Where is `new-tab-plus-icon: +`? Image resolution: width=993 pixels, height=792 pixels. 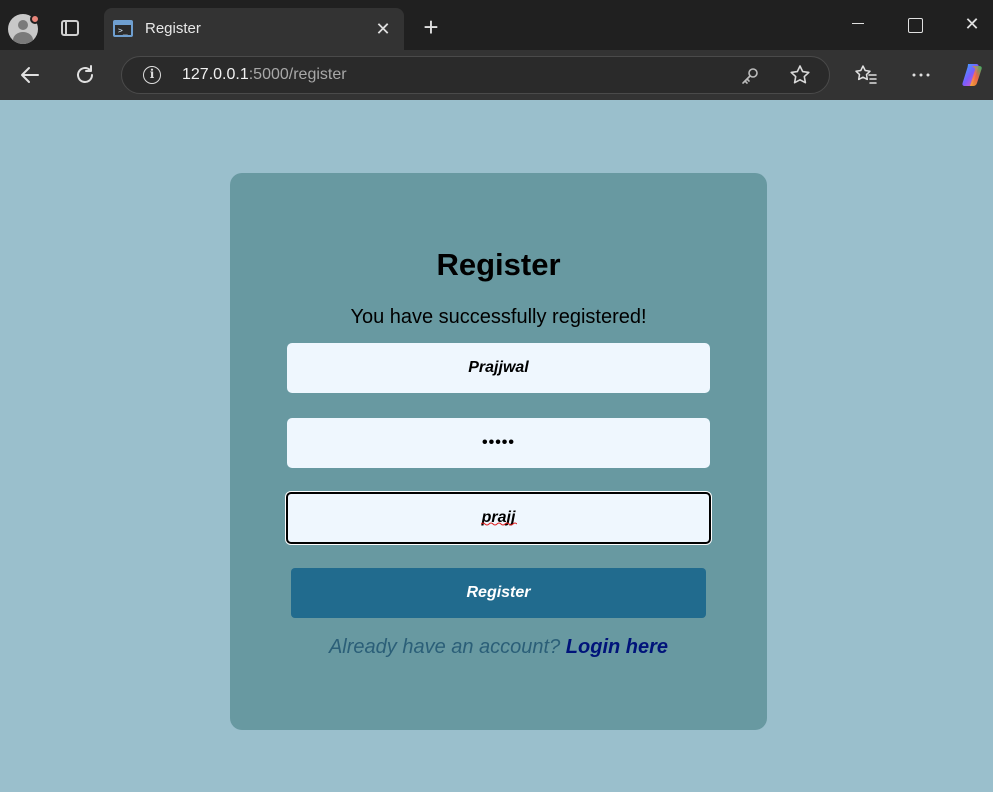
new-tab-plus-icon: + is located at coordinates (431, 27).